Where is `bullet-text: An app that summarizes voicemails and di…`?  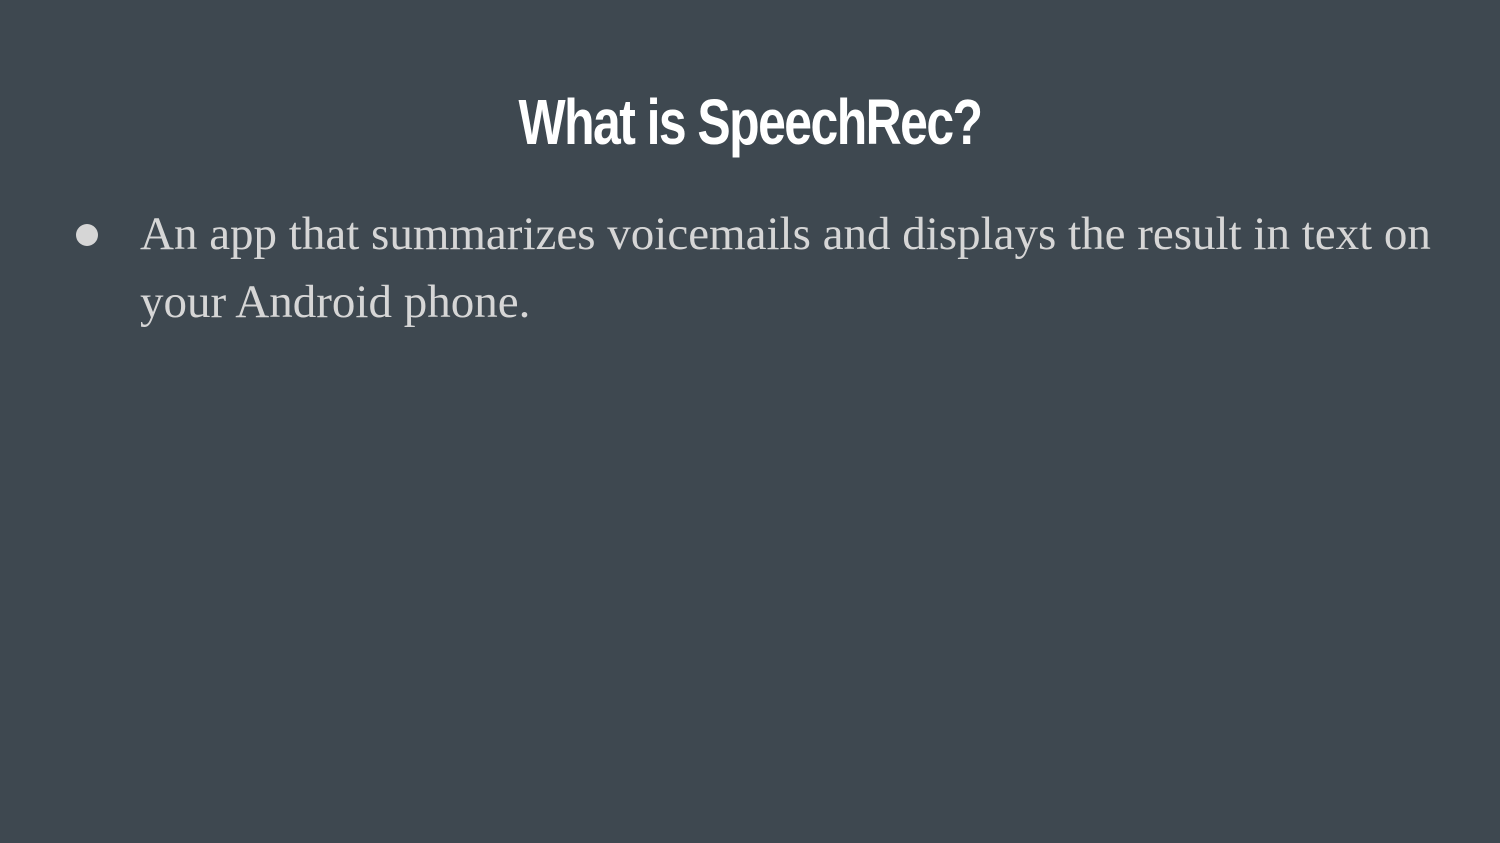
bullet-text: An app that summarizes voicemails and di… is located at coordinates (785, 268).